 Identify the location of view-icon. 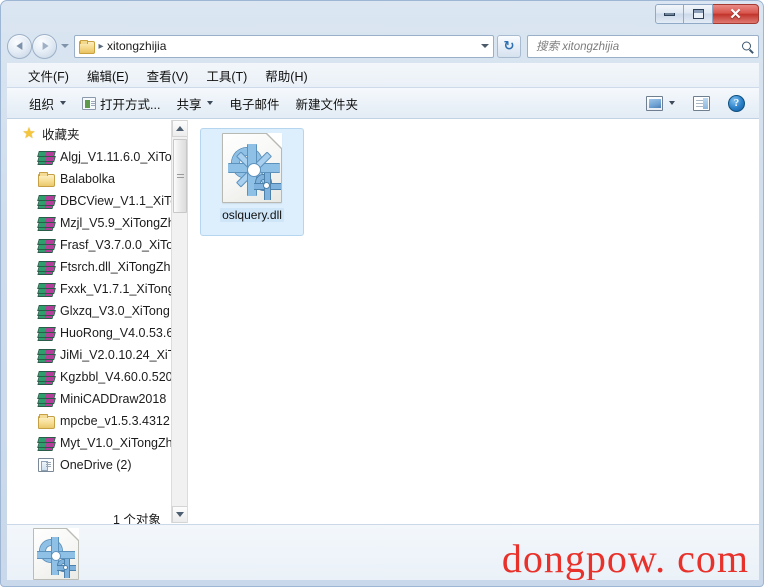
(654, 103).